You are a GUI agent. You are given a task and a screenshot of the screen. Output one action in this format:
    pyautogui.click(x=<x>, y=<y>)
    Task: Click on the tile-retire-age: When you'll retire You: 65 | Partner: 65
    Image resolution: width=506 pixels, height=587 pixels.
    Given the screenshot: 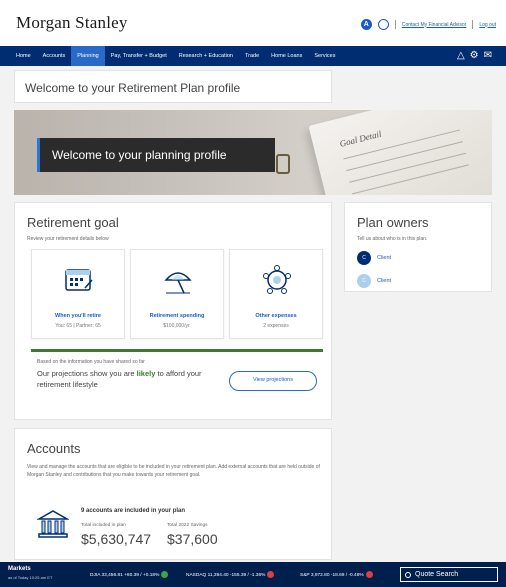 What is the action you would take?
    pyautogui.click(x=78, y=294)
    